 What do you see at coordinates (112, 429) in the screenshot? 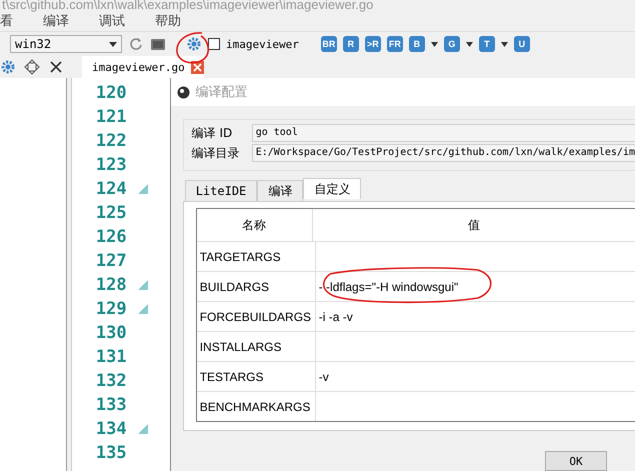
I see `line-number: 134` at bounding box center [112, 429].